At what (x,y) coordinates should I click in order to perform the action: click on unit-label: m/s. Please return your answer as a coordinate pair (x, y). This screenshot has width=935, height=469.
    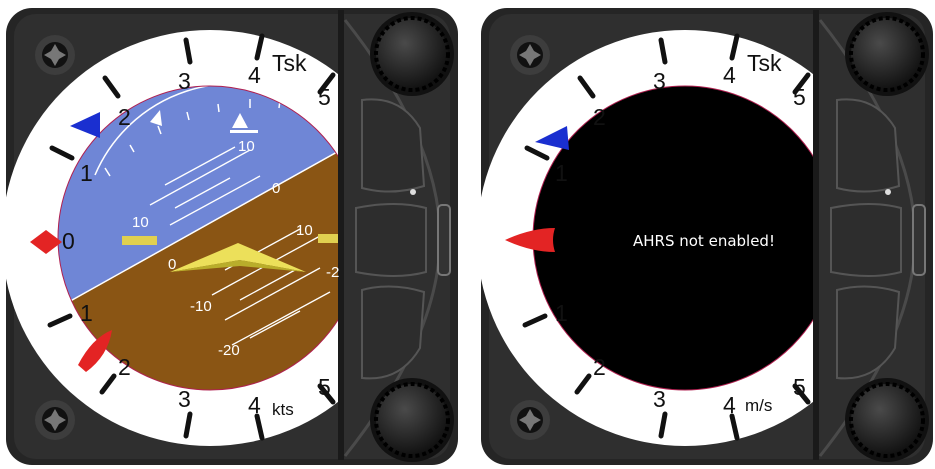
    Looking at the image, I should click on (759, 405).